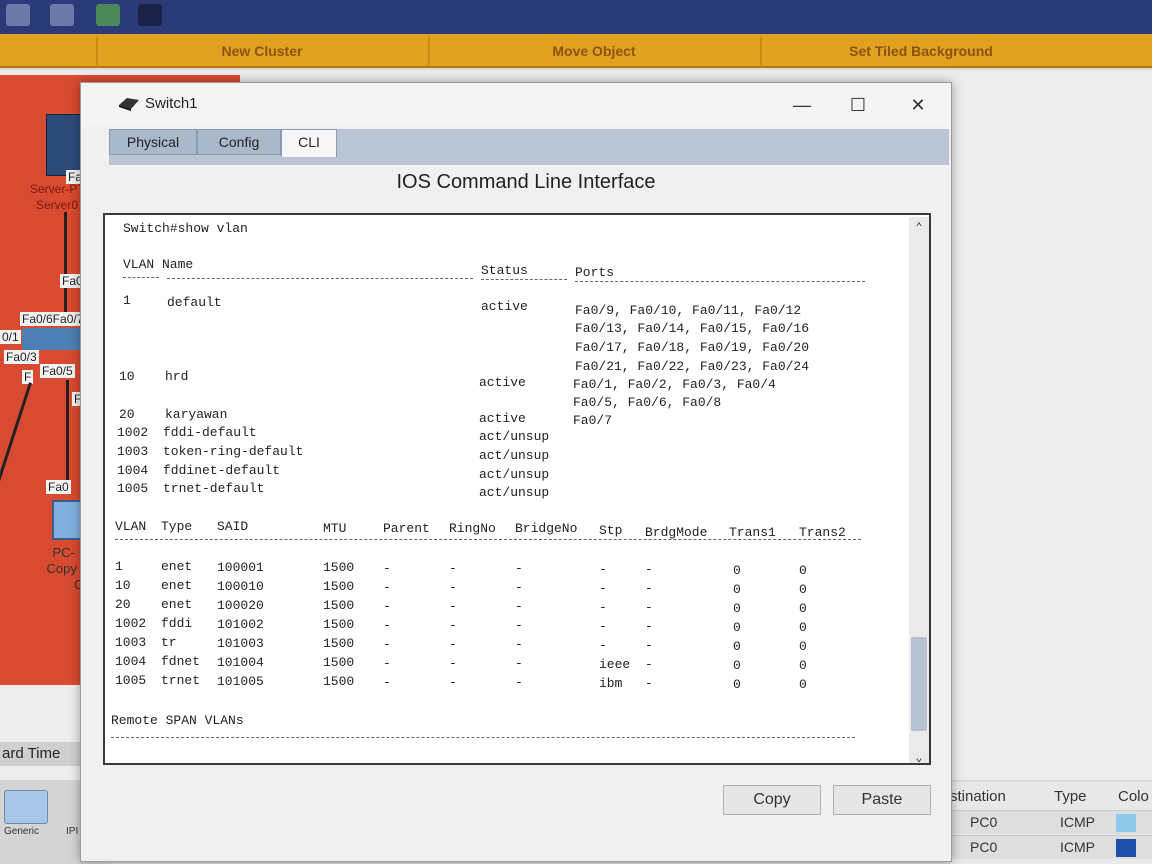  Describe the element at coordinates (26, 807) in the screenshot. I see `generic-device-icon` at that location.